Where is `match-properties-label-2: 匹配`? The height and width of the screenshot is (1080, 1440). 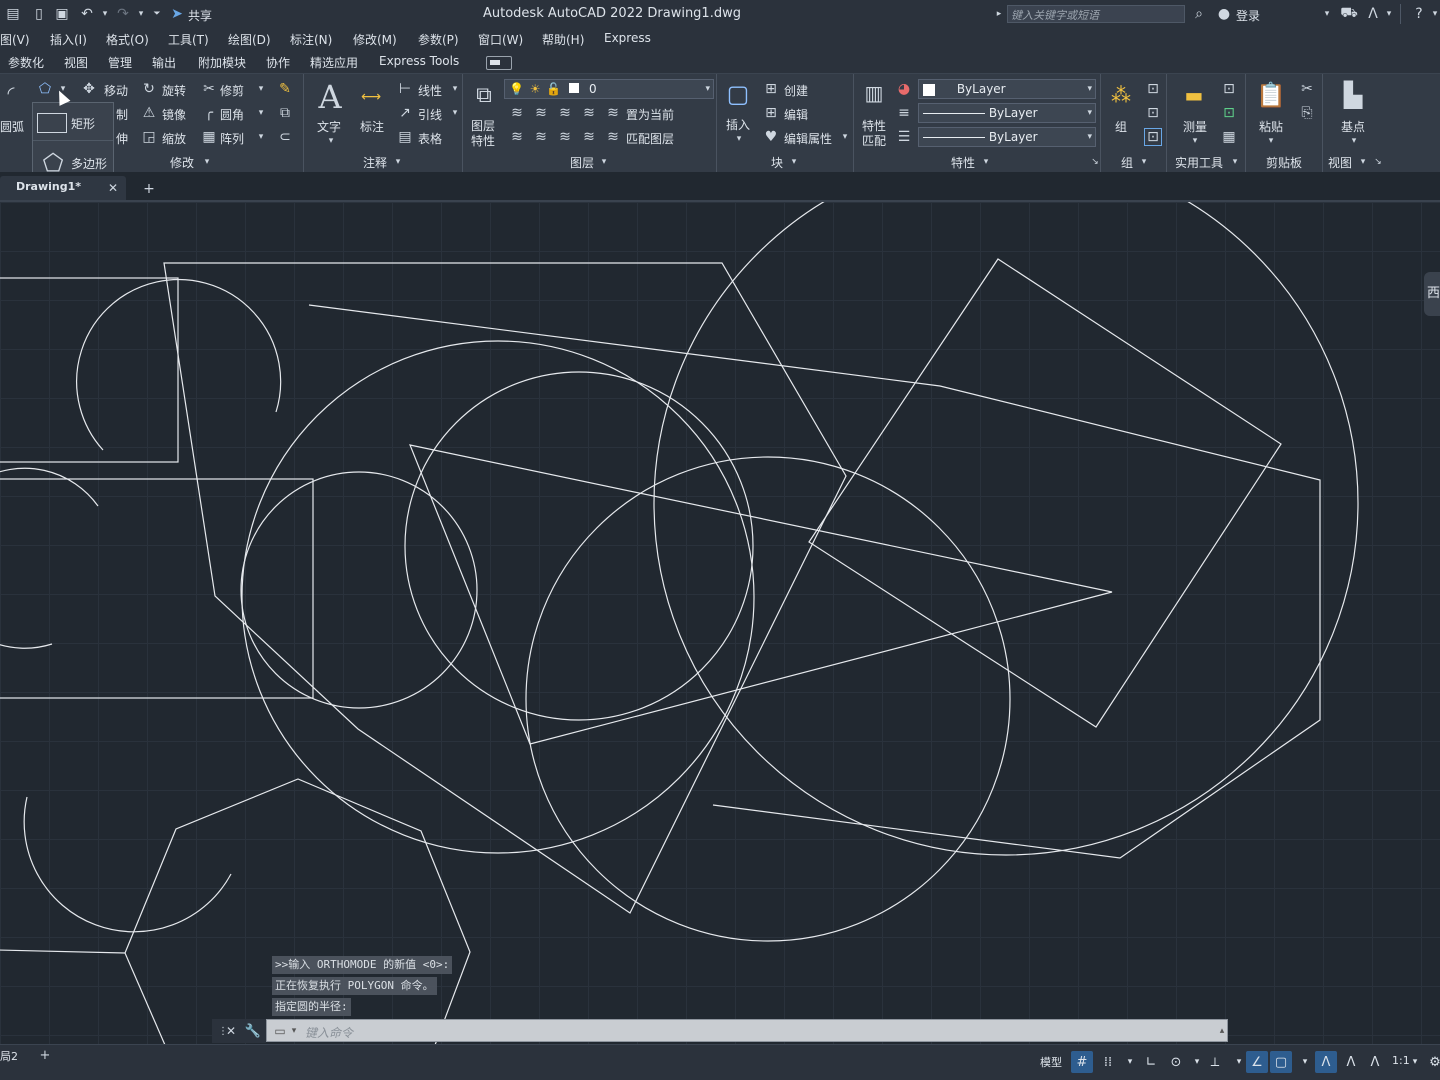
match-properties-label-2: 匹配 is located at coordinates (874, 140).